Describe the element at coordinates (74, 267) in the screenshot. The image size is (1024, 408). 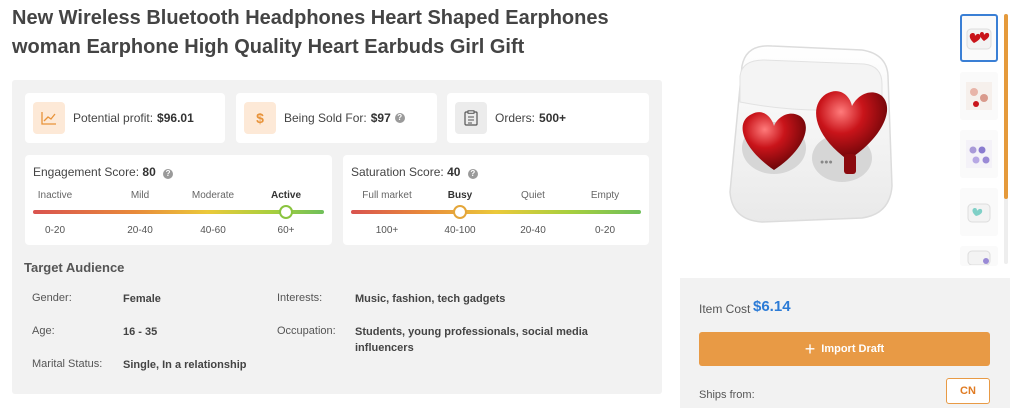
I see `target-audience-heading: Target Audience` at that location.